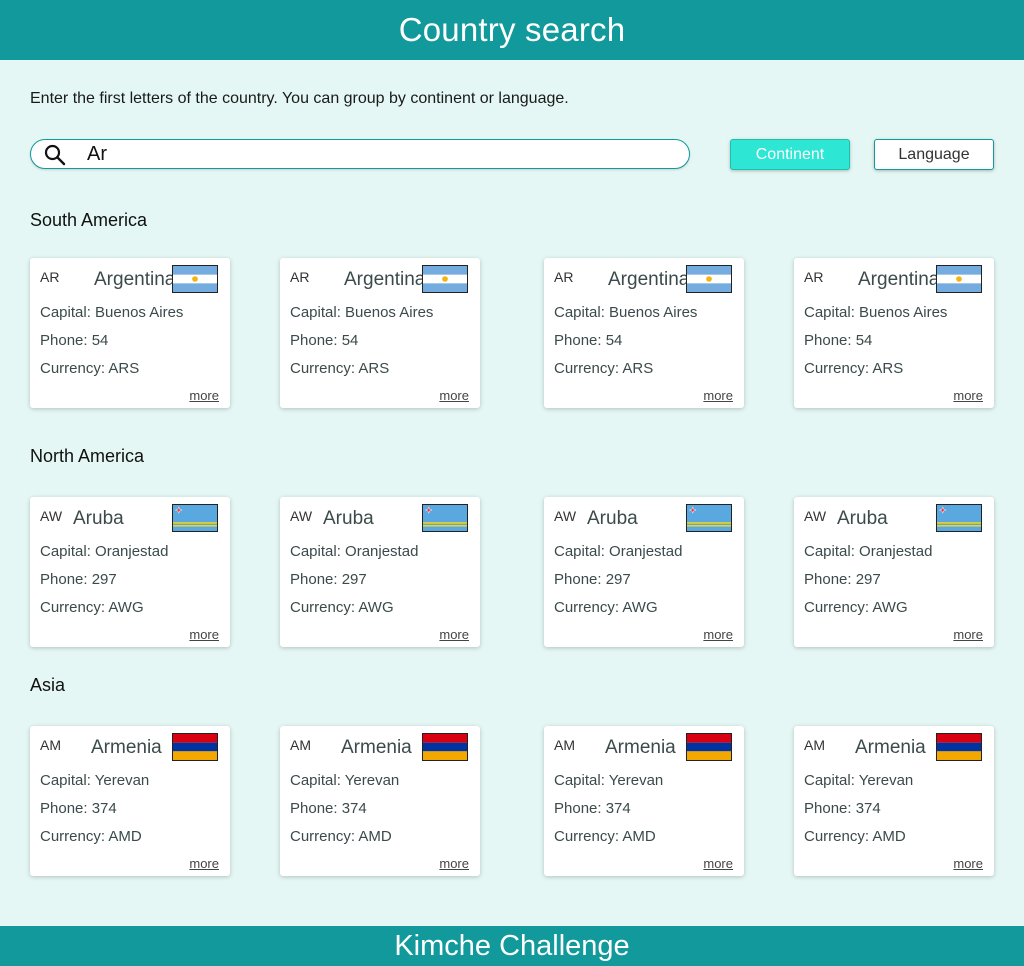 This screenshot has height=966, width=1024. What do you see at coordinates (886, 780) in the screenshot?
I see `capital-value: Yerevan` at bounding box center [886, 780].